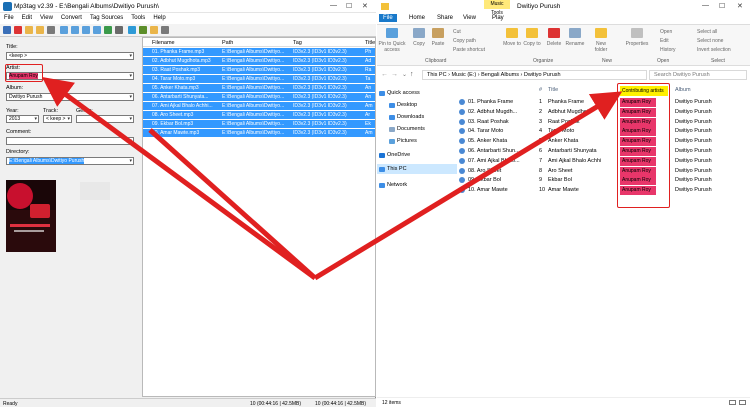 Image resolution: width=750 pixels, height=407 pixels. Describe the element at coordinates (143, 30) in the screenshot. I see `globe-icon` at that location.